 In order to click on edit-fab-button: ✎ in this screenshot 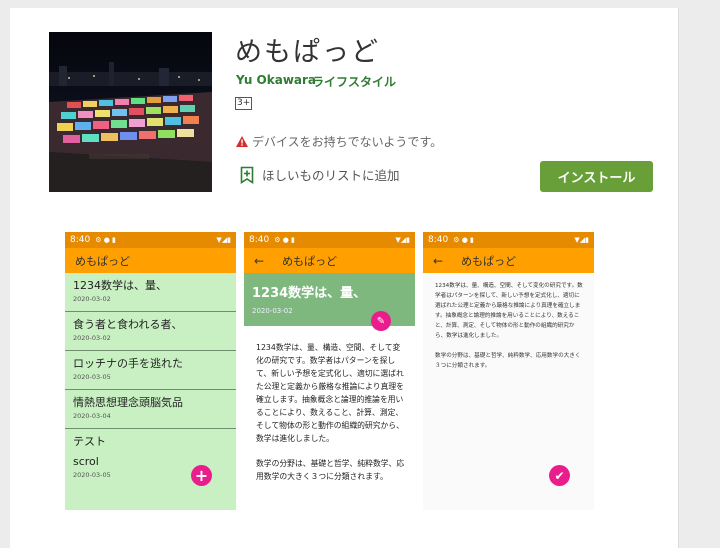, I will do `click(381, 321)`.